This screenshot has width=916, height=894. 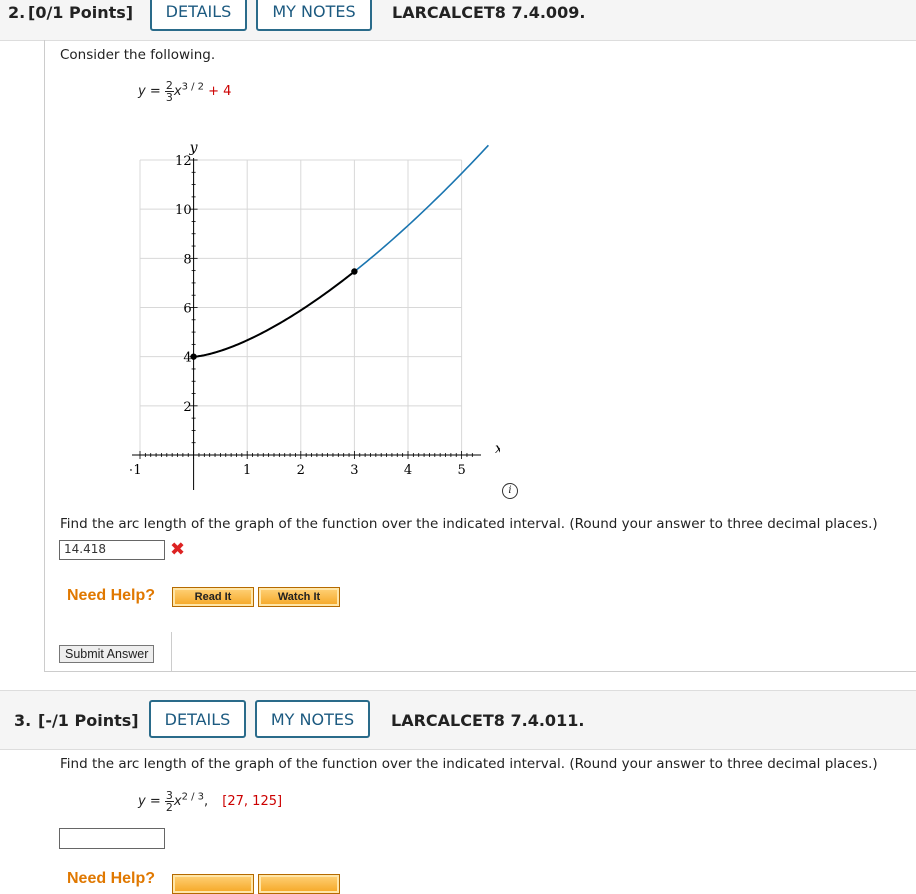 What do you see at coordinates (213, 884) in the screenshot?
I see `read-it-button` at bounding box center [213, 884].